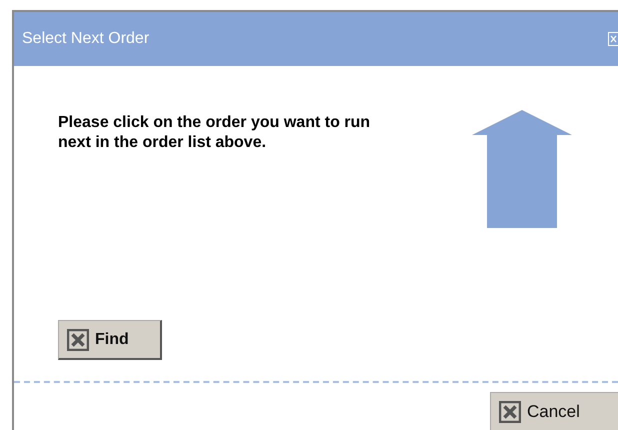 Image resolution: width=618 pixels, height=430 pixels. What do you see at coordinates (86, 39) in the screenshot?
I see `window-title: Select Next Order` at bounding box center [86, 39].